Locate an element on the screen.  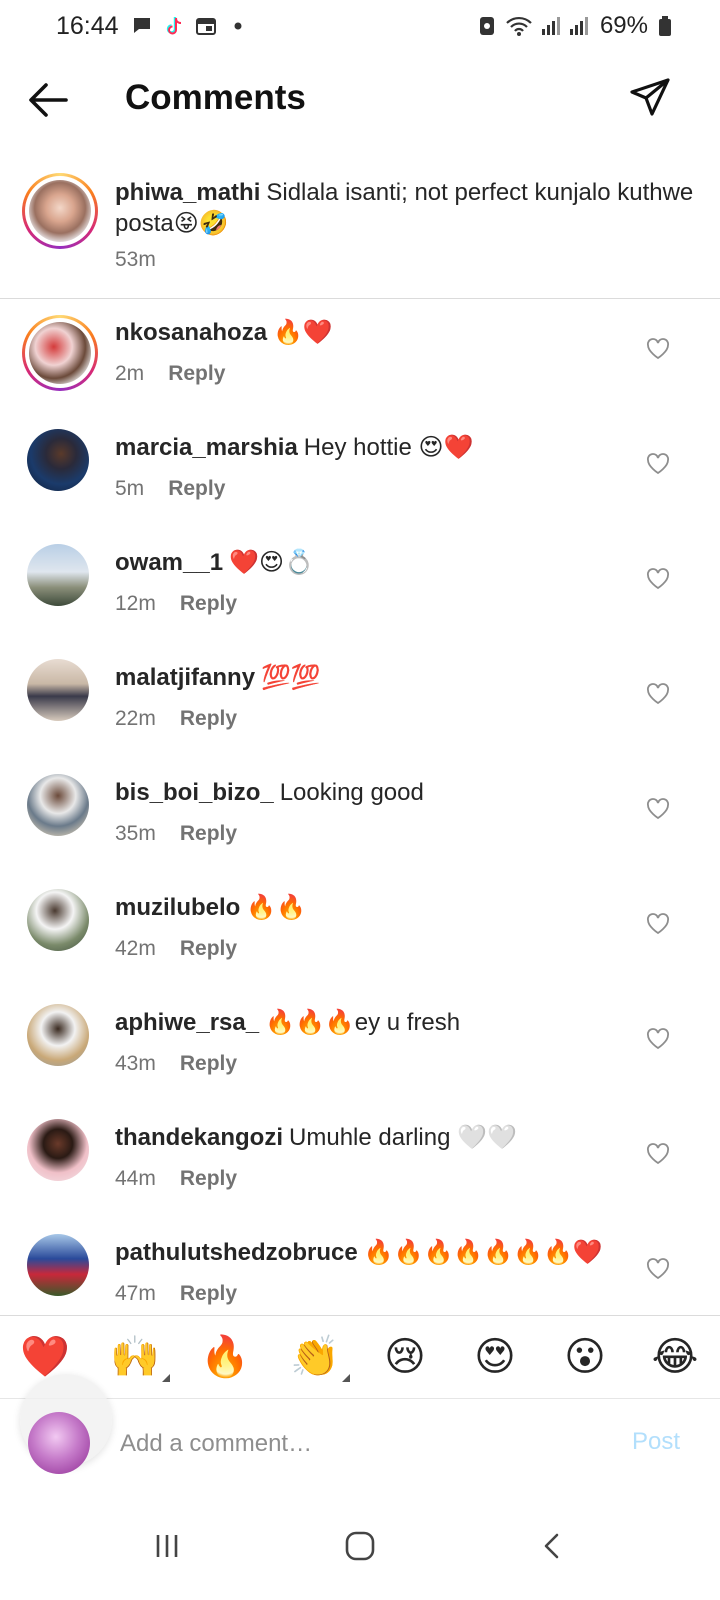
comment-item: pathulutshedzobruce 🔥🔥🔥🔥🔥🔥🔥❤️ 47m Reply is located at coordinates (360, 1267).